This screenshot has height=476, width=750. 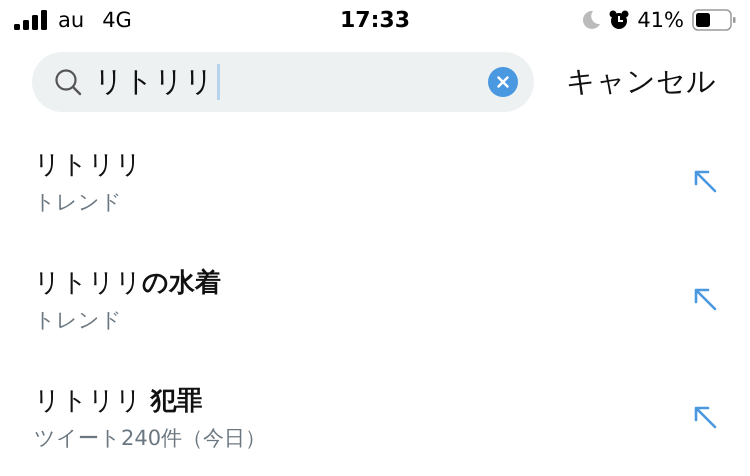 What do you see at coordinates (591, 20) in the screenshot?
I see `moon-icon` at bounding box center [591, 20].